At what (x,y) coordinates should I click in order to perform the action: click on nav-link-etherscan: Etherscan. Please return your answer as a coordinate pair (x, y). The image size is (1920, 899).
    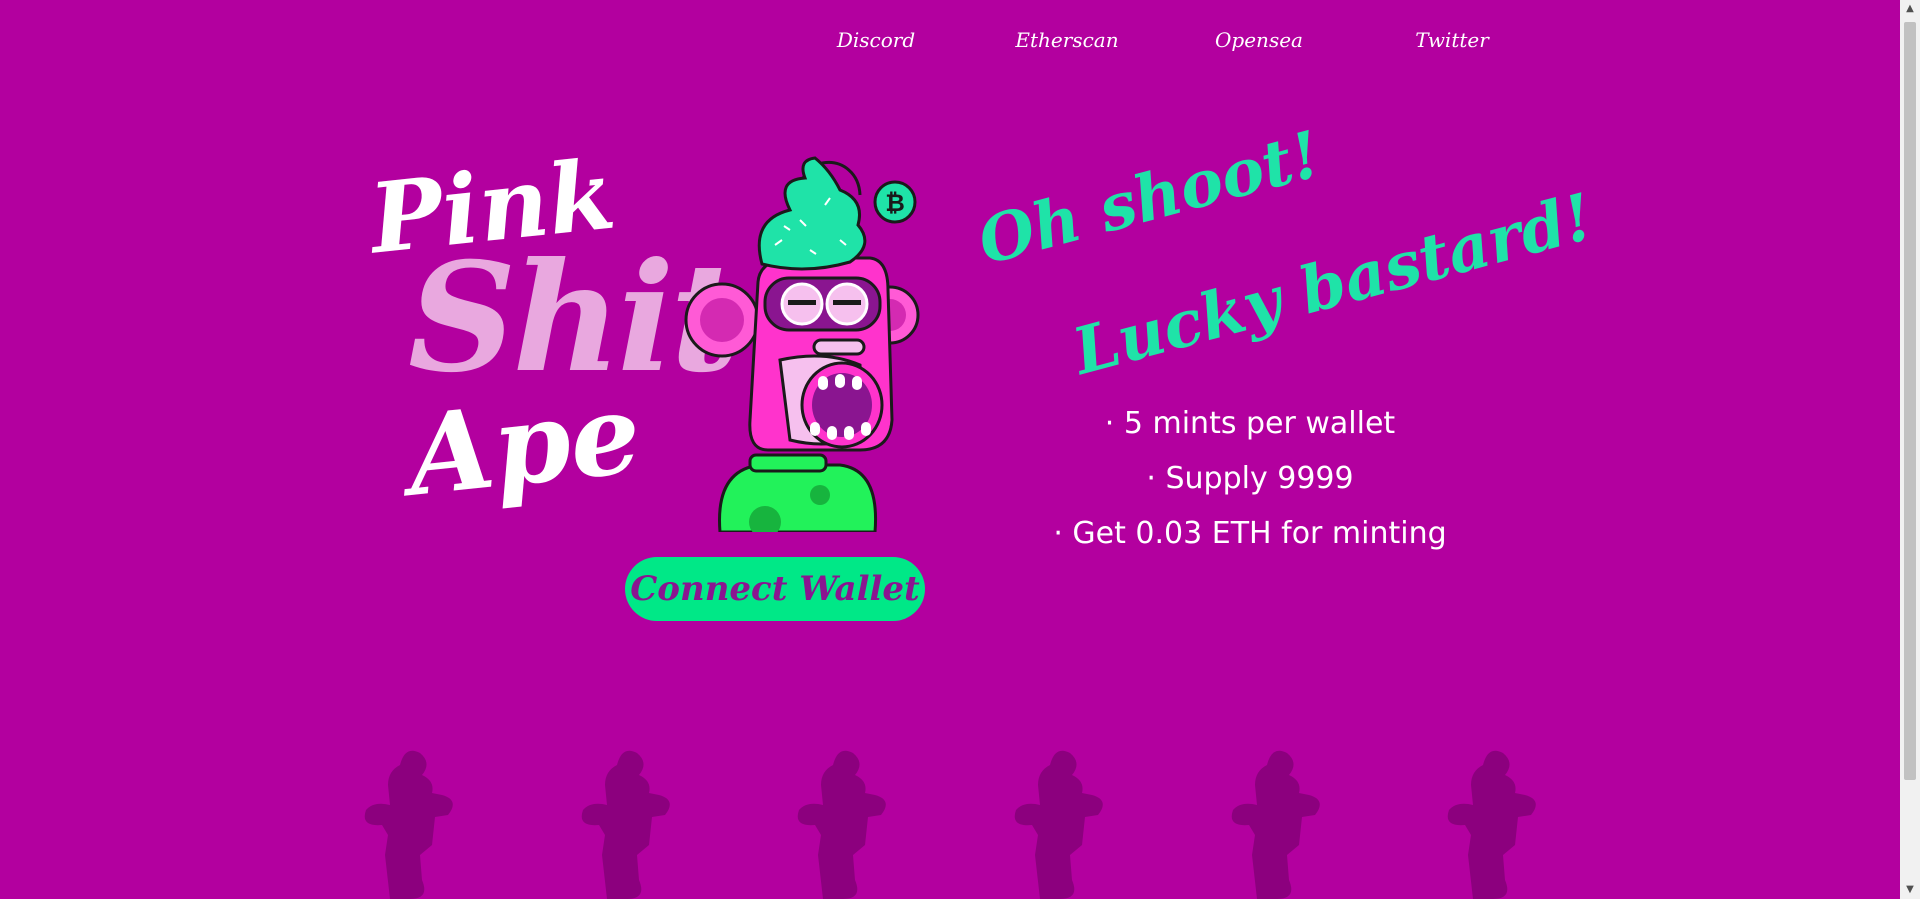
    Looking at the image, I should click on (1066, 40).